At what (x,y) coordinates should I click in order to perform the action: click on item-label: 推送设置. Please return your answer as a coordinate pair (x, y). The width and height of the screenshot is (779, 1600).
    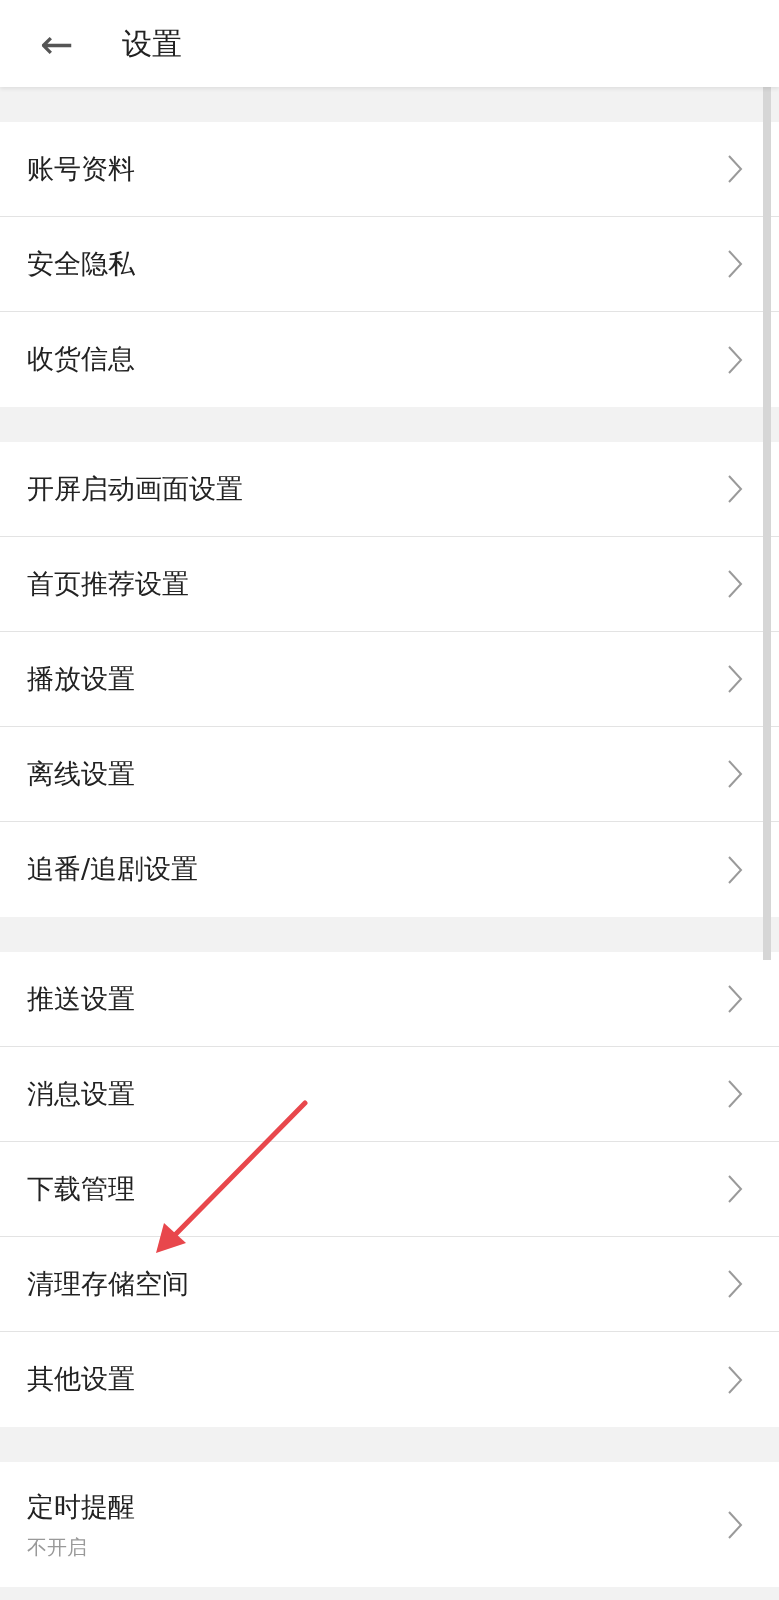
    Looking at the image, I should click on (81, 998).